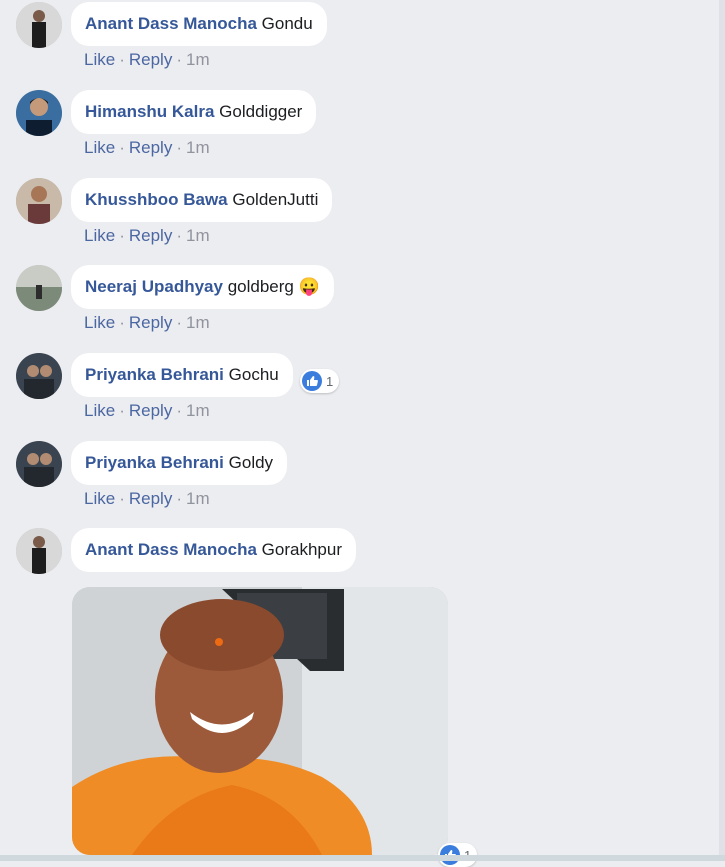 The image size is (725, 867). Describe the element at coordinates (312, 381) in the screenshot. I see `thumbs-up-icon` at that location.